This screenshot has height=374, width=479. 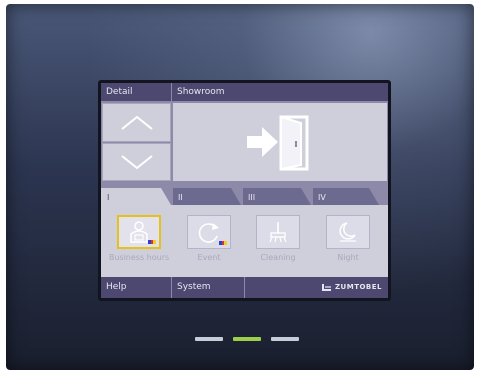 What do you see at coordinates (244, 241) in the screenshot?
I see `scene-panel: Business hours Event Cleaning Night` at bounding box center [244, 241].